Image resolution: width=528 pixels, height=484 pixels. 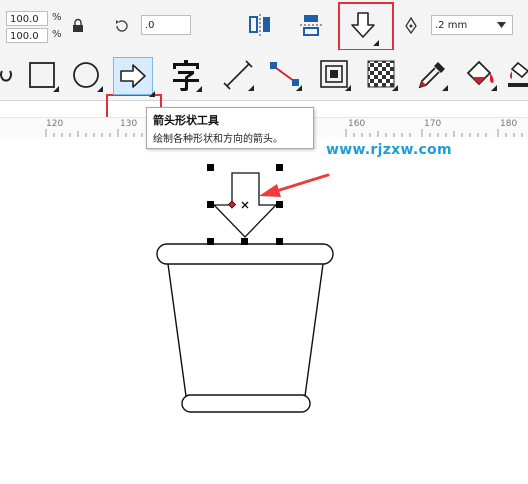 What do you see at coordinates (186, 75) in the screenshot?
I see `text-tool-icon` at bounding box center [186, 75].